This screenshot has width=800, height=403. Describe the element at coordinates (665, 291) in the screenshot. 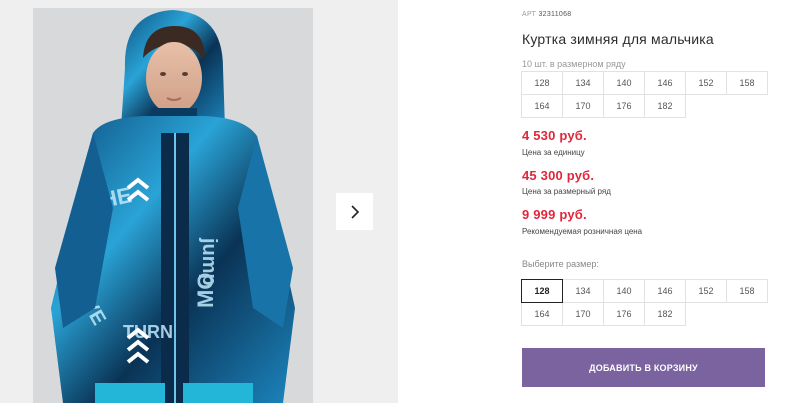

I see `size-option: 146` at that location.